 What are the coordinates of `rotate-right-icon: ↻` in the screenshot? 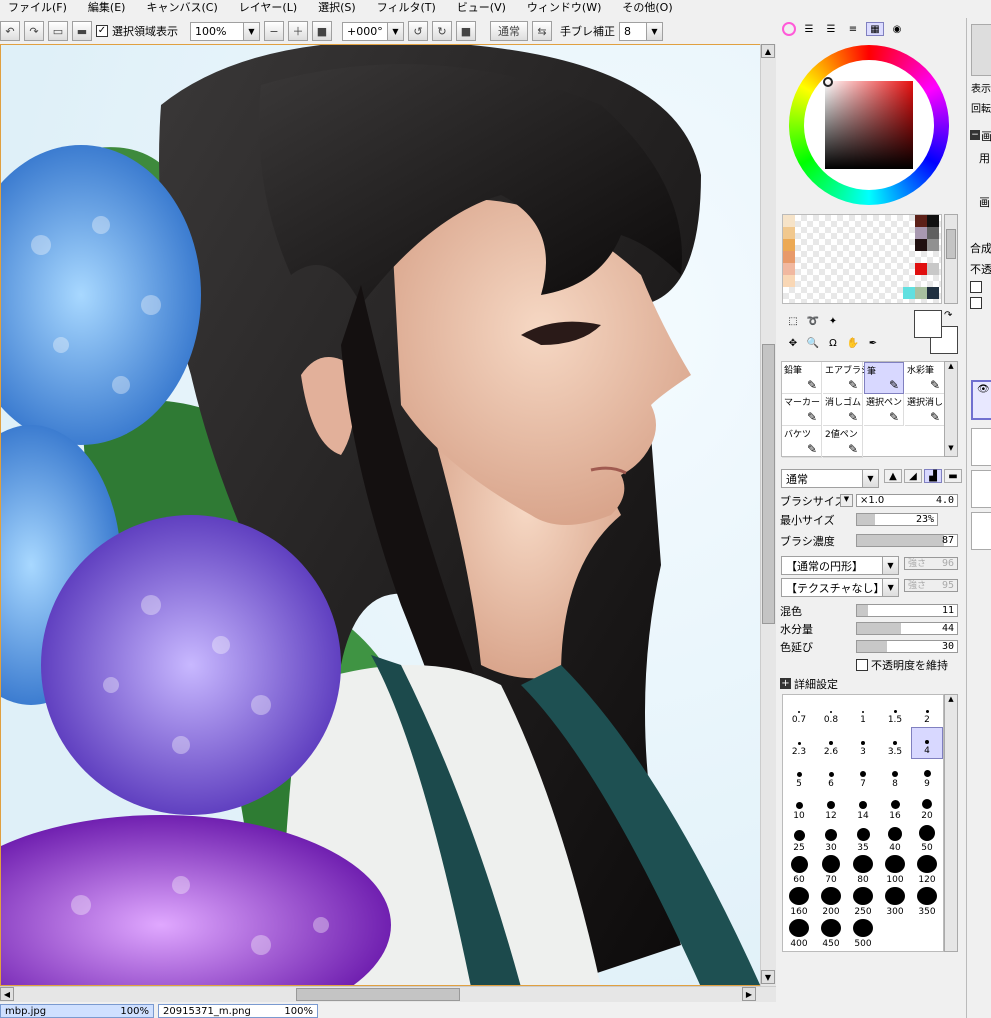 It's located at (442, 31).